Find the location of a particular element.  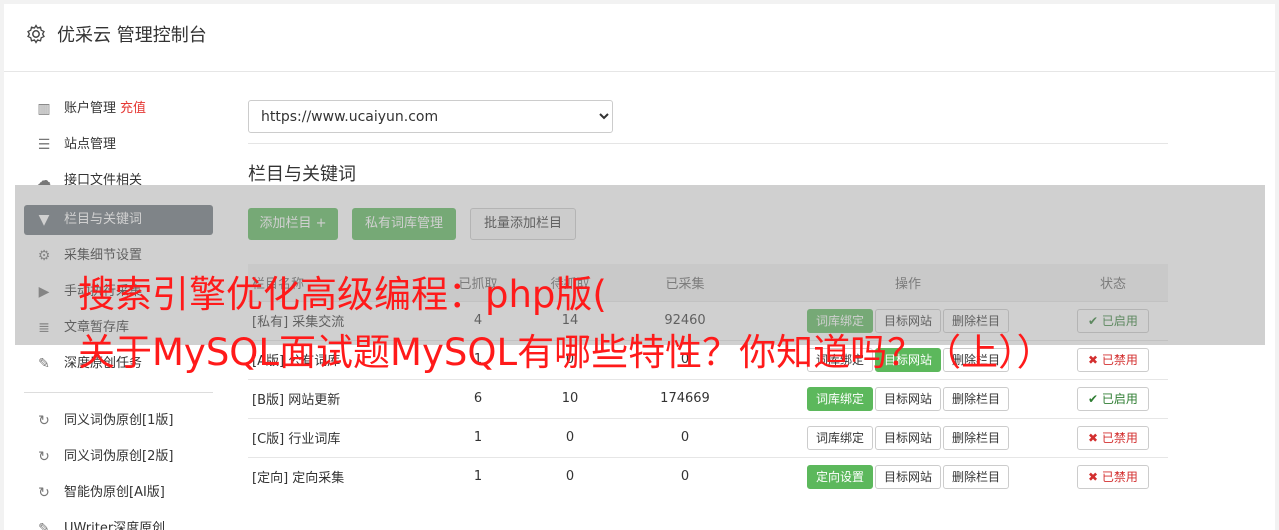

sidebar-item-sites: ☰ 站点管理 is located at coordinates (118, 145).